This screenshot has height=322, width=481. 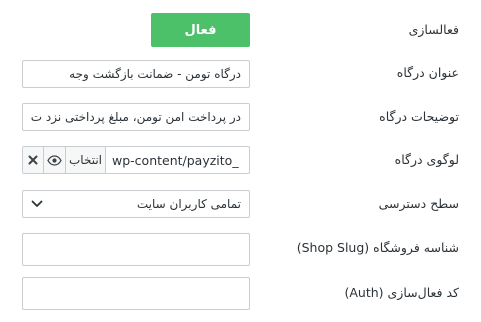 I want to click on gateway-title-input, so click(x=136, y=74).